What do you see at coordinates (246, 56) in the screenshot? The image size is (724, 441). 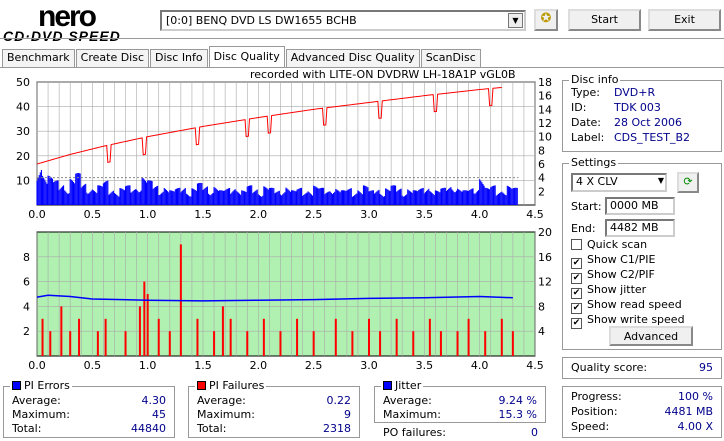 I see `tab-disc-quality: Disc Quality` at bounding box center [246, 56].